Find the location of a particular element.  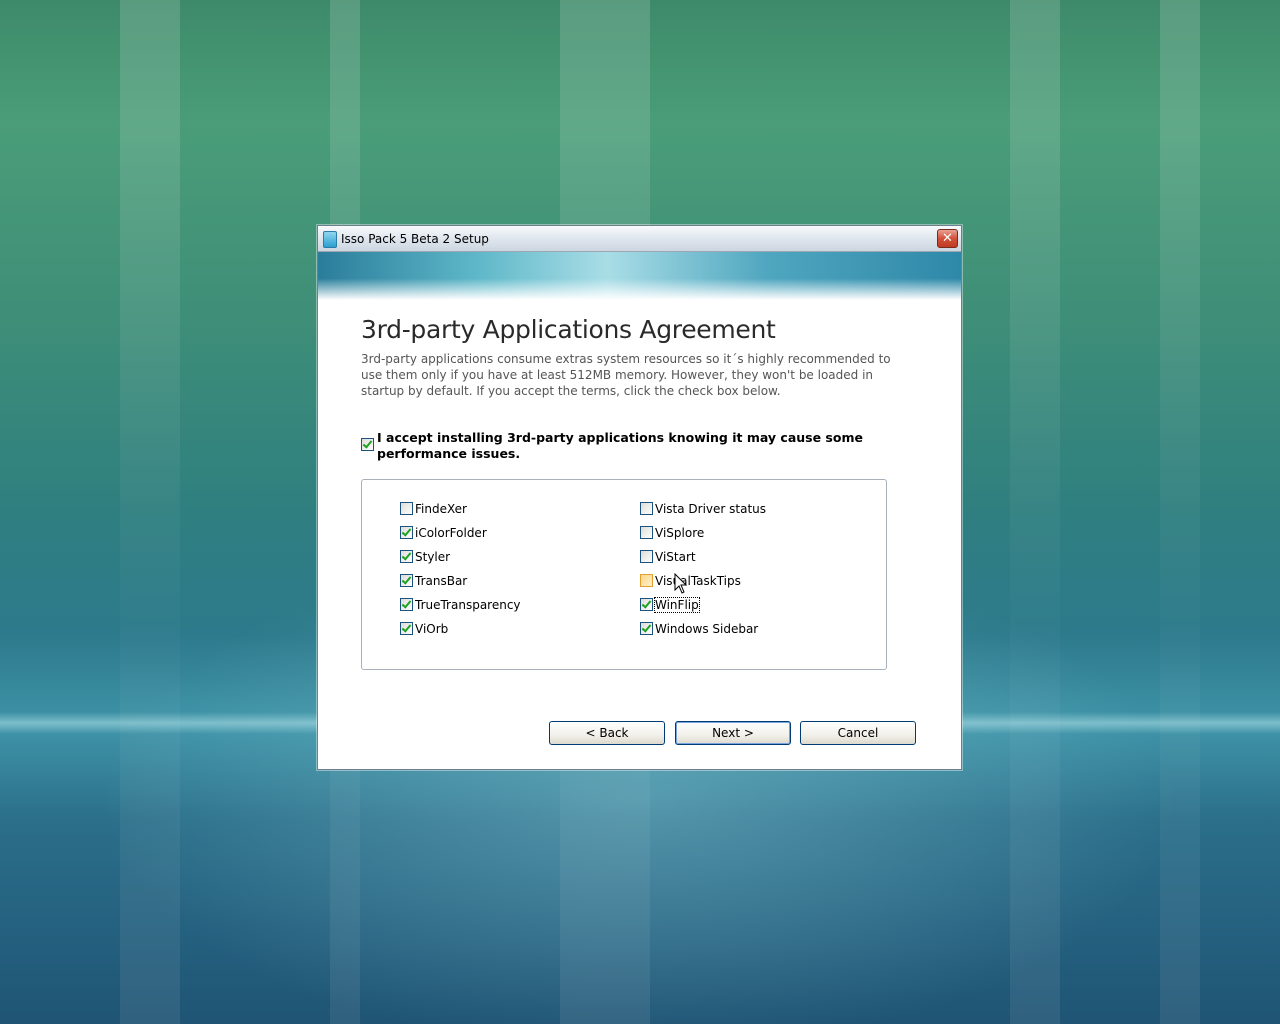

app-label: WinFlip is located at coordinates (677, 605).